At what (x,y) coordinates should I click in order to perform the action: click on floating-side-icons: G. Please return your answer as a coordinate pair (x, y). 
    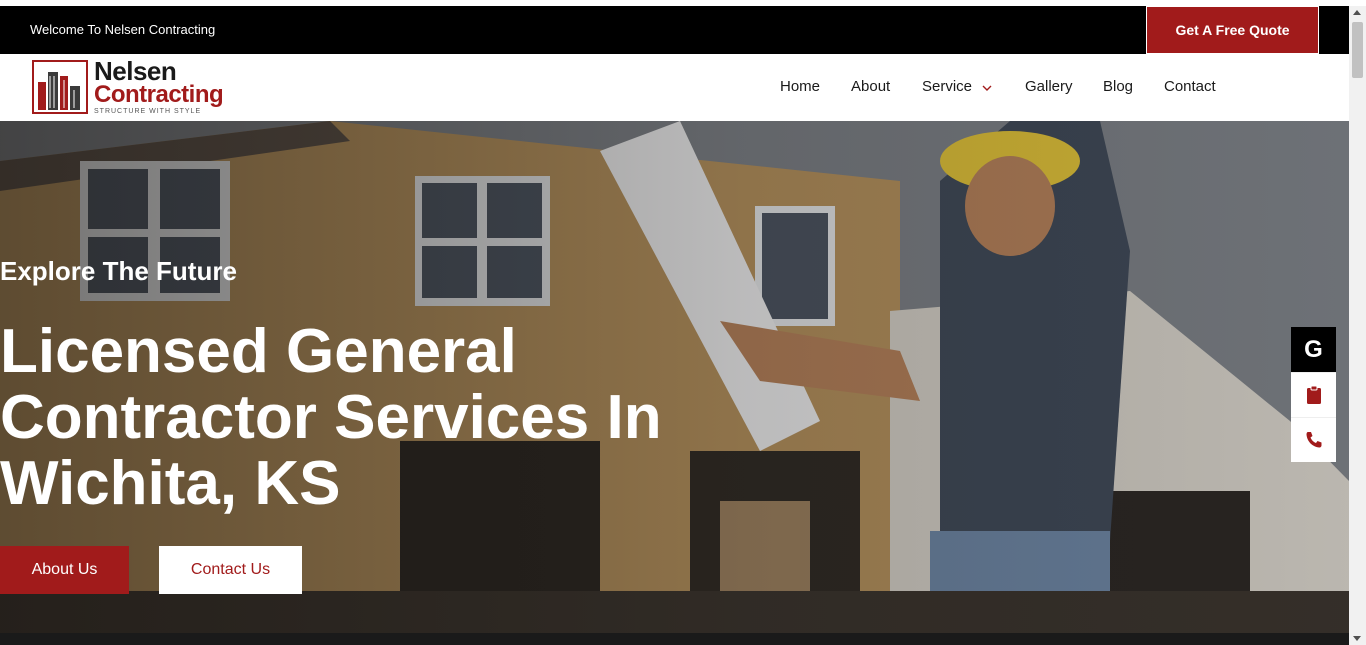
    Looking at the image, I should click on (1313, 394).